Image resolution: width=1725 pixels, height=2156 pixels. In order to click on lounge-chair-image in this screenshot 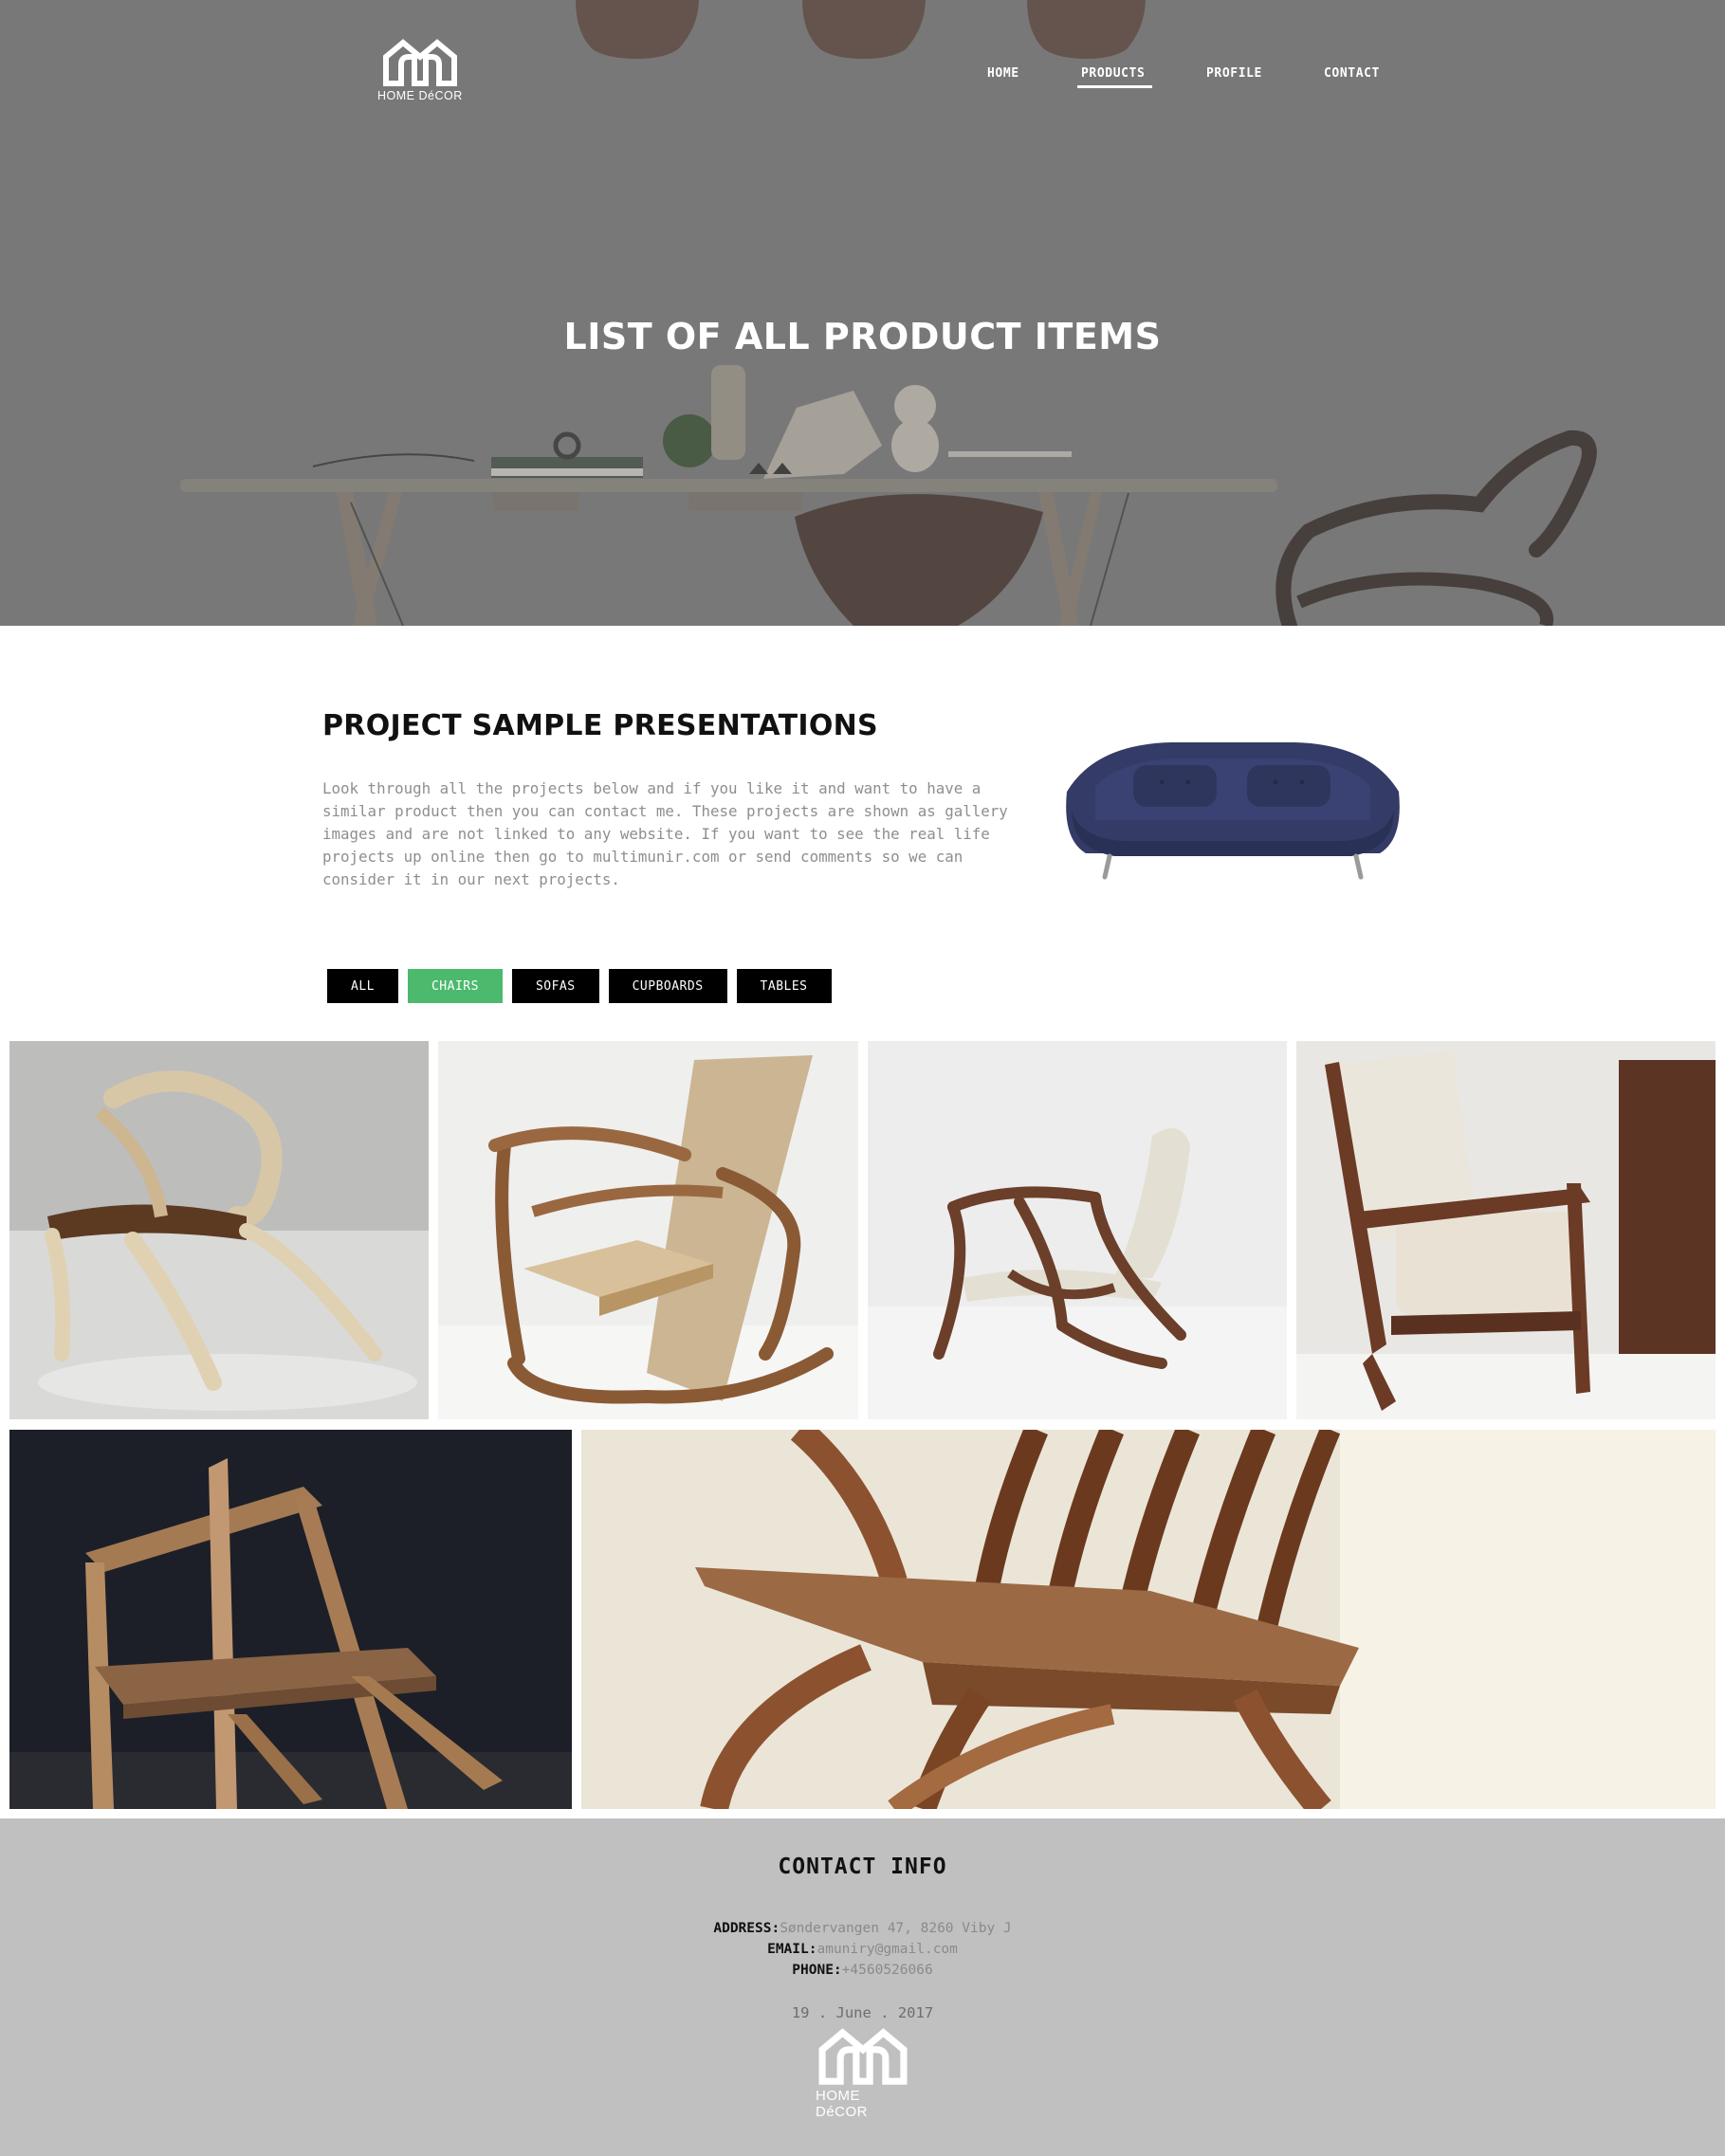, I will do `click(1078, 1230)`.